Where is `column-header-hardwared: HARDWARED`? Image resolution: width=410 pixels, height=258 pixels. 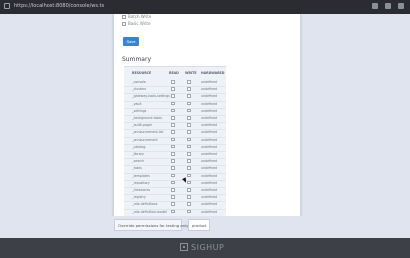
column-header-hardwared: HARDWARED is located at coordinates (213, 73).